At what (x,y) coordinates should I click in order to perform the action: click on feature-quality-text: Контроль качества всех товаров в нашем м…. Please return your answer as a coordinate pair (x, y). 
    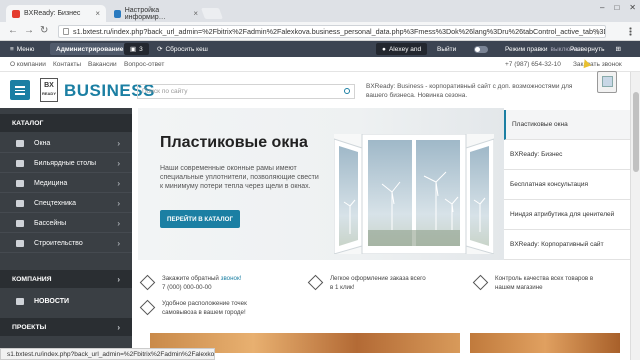
    Looking at the image, I should click on (544, 283).